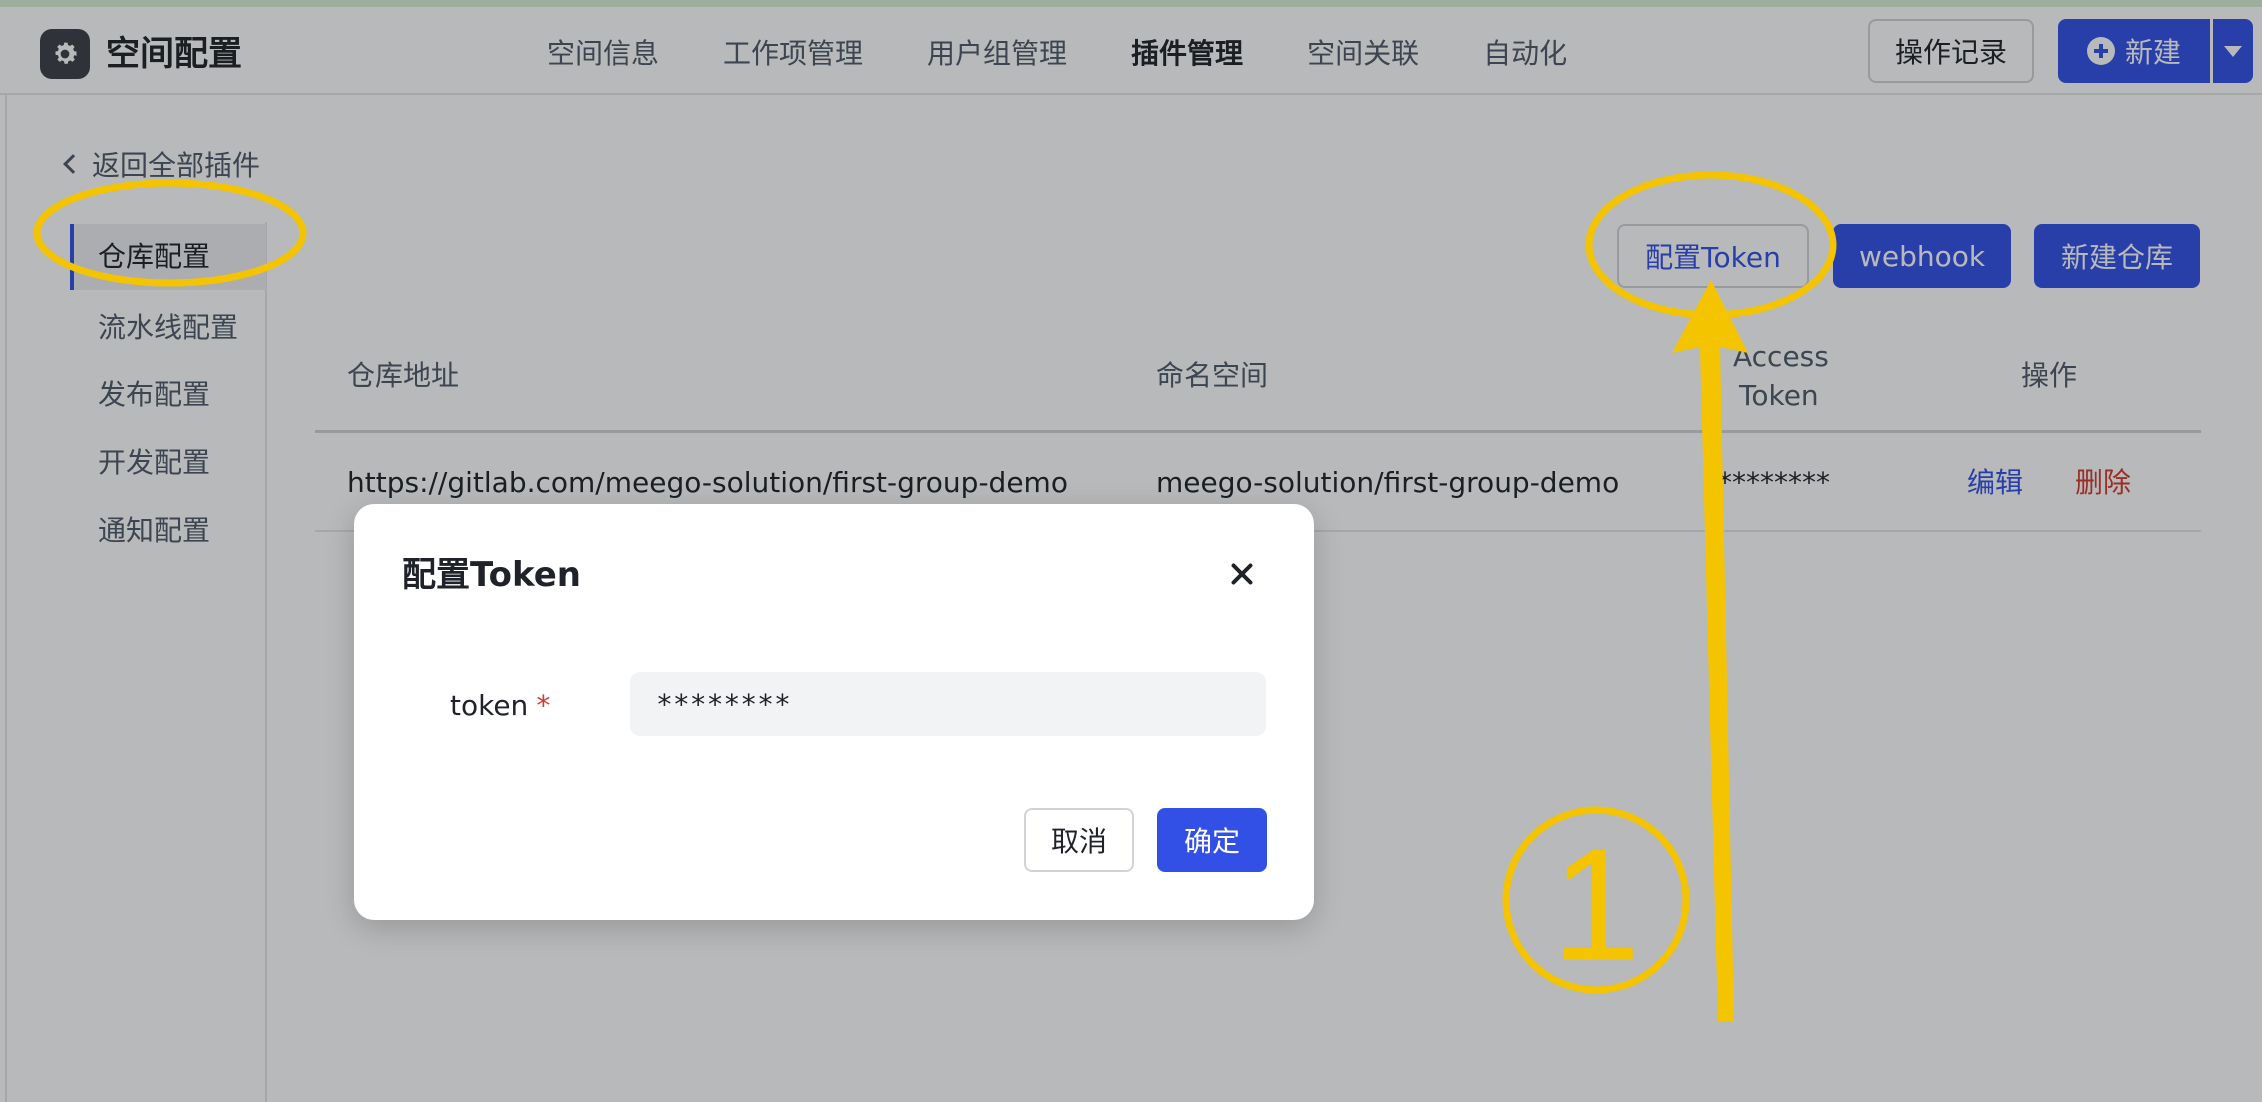 The height and width of the screenshot is (1102, 2262). I want to click on cancel-button: 取消, so click(1079, 840).